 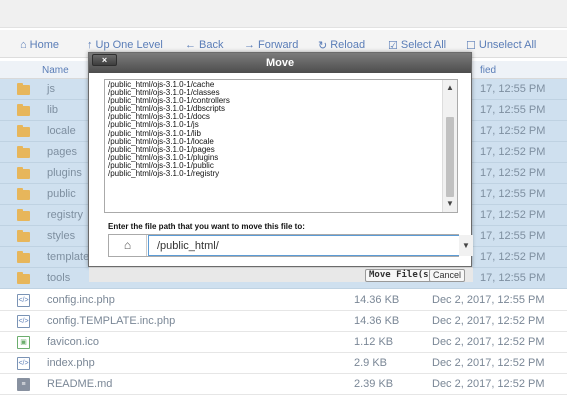 I want to click on document-file-icon: ≡, so click(x=23, y=384).